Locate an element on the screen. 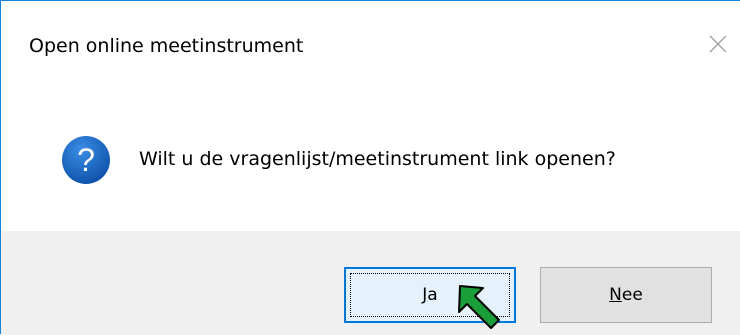  yes-button: Ja is located at coordinates (430, 295).